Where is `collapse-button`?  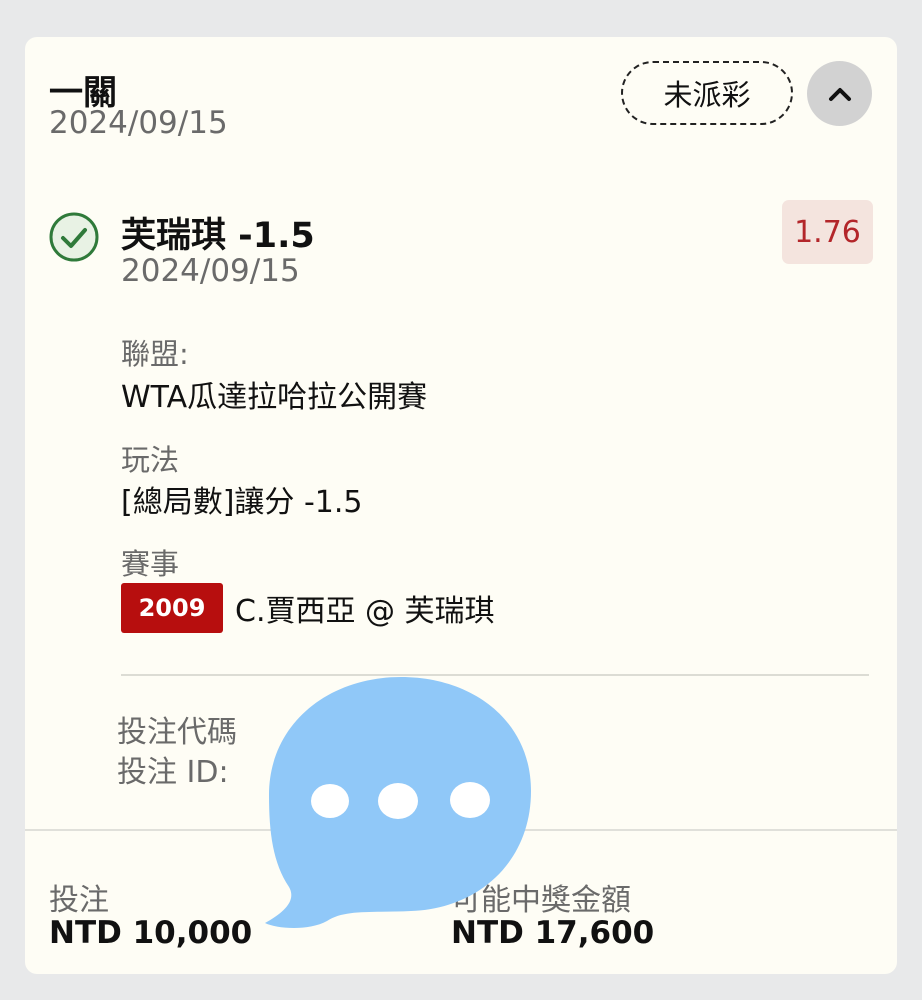 collapse-button is located at coordinates (839, 93).